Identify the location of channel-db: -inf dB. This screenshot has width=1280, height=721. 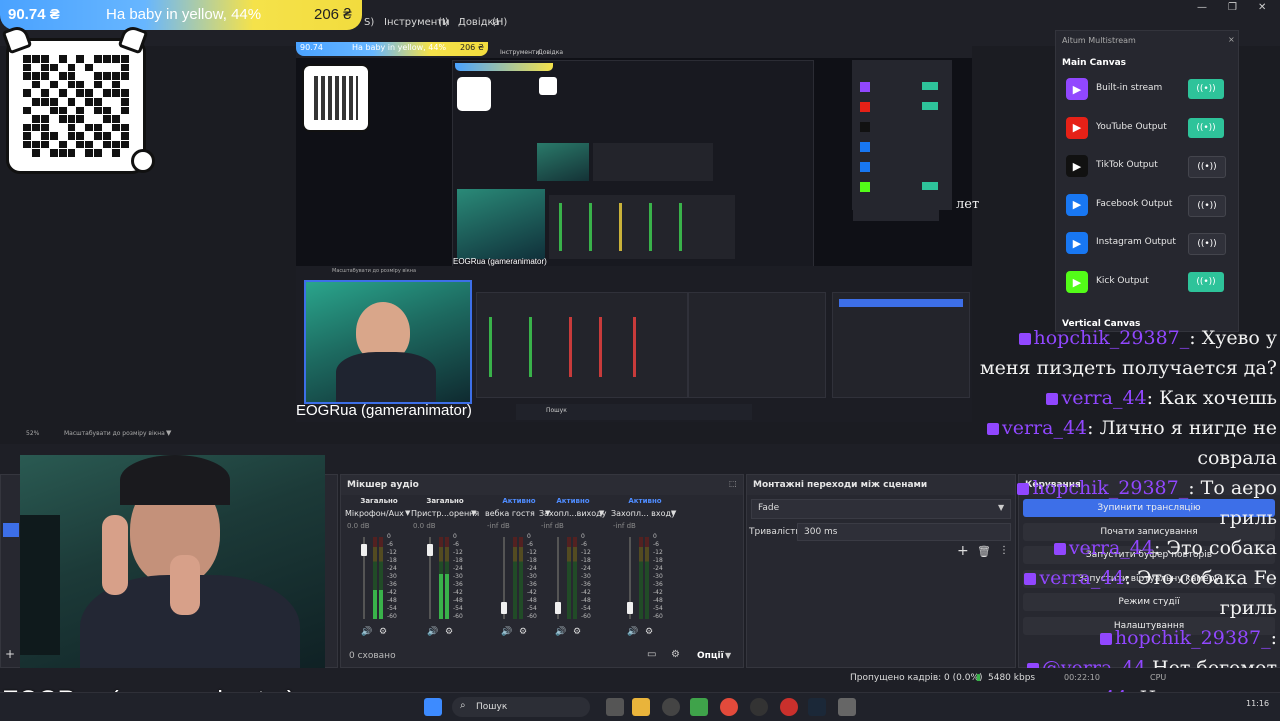
(498, 526).